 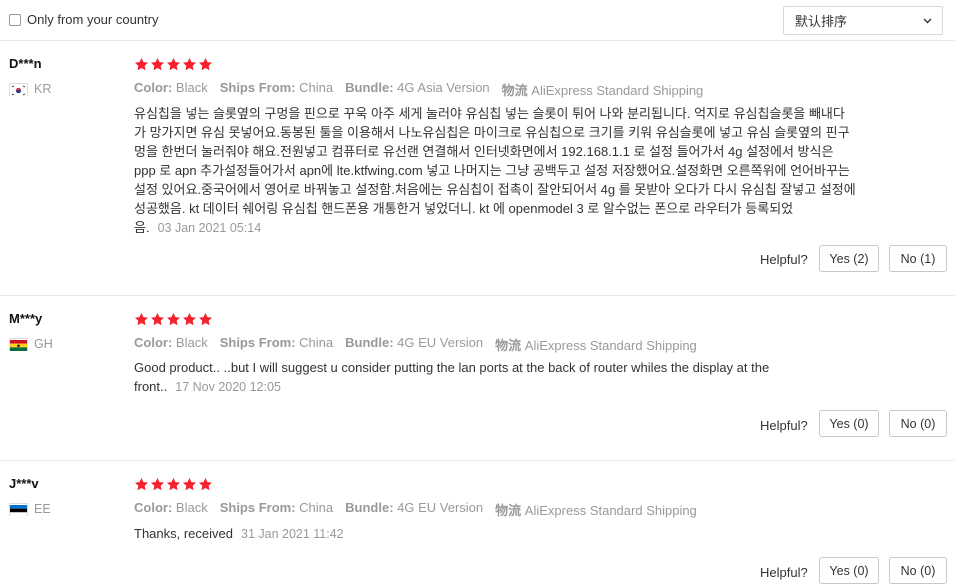 I want to click on reviewer-name: M***y, so click(x=26, y=318).